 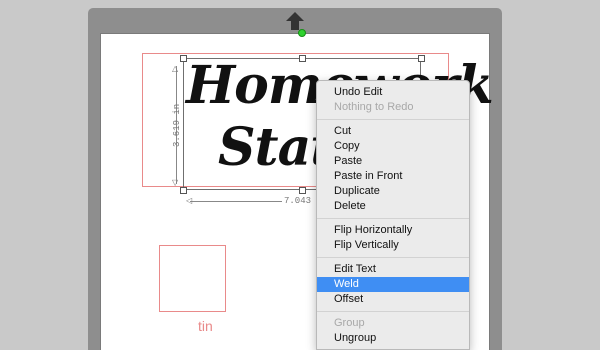 I want to click on menu-item-nothing-to-redo: Nothing to Redo, so click(x=374, y=107).